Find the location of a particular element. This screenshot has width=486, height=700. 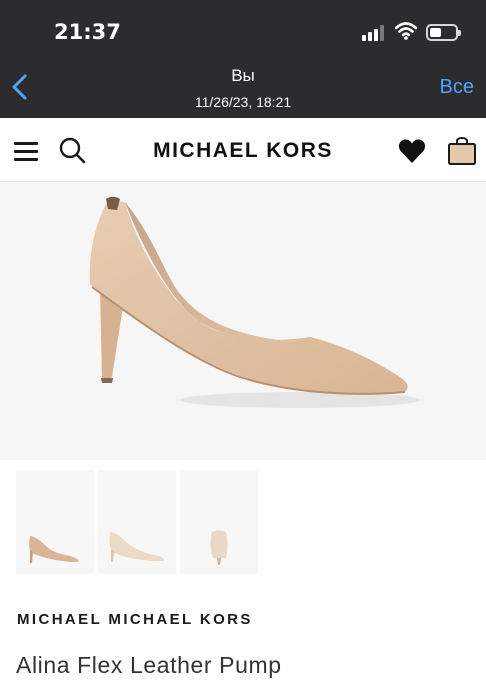

thumbnail-rear-view is located at coordinates (219, 522).